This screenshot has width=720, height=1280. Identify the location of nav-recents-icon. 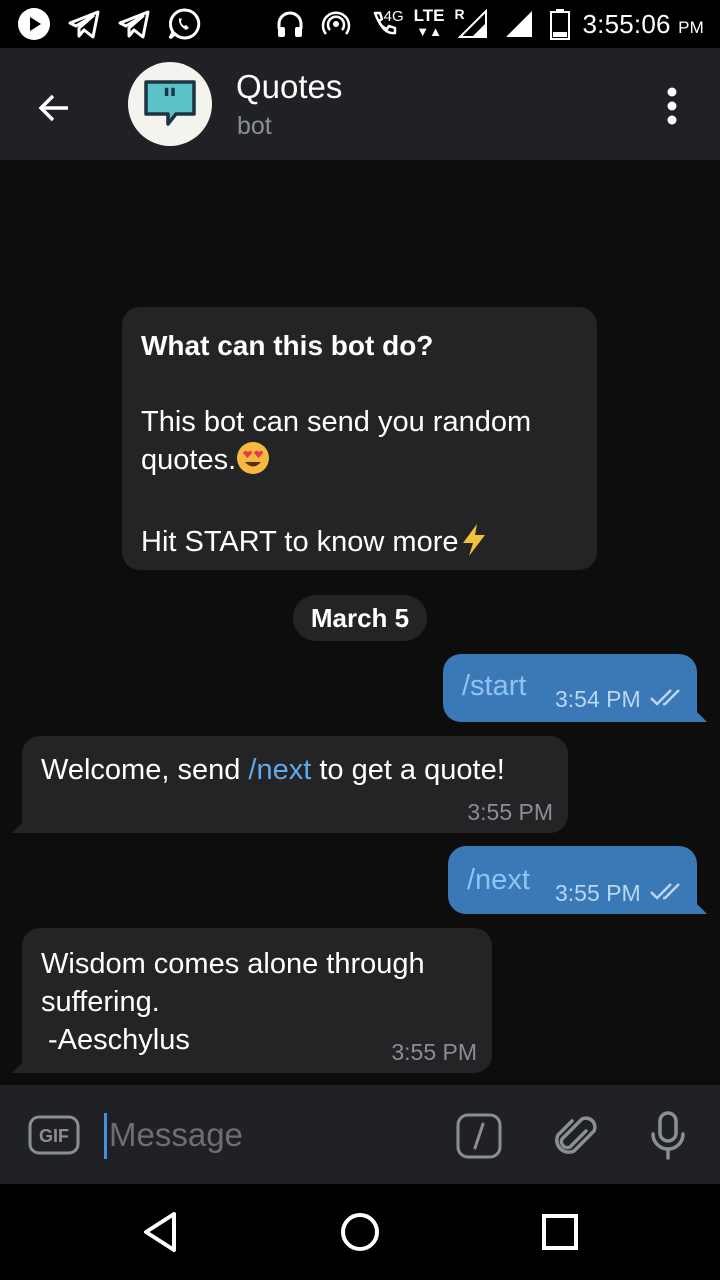
(560, 1232).